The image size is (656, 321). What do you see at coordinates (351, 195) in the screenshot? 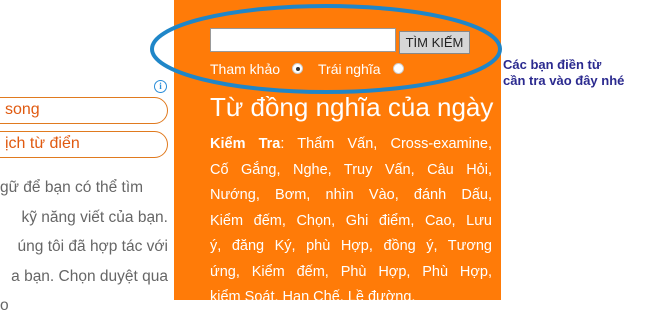
I see `synonym-line: Nướng, Bơm, nhìn Vào, đánh Dấu,` at bounding box center [351, 195].